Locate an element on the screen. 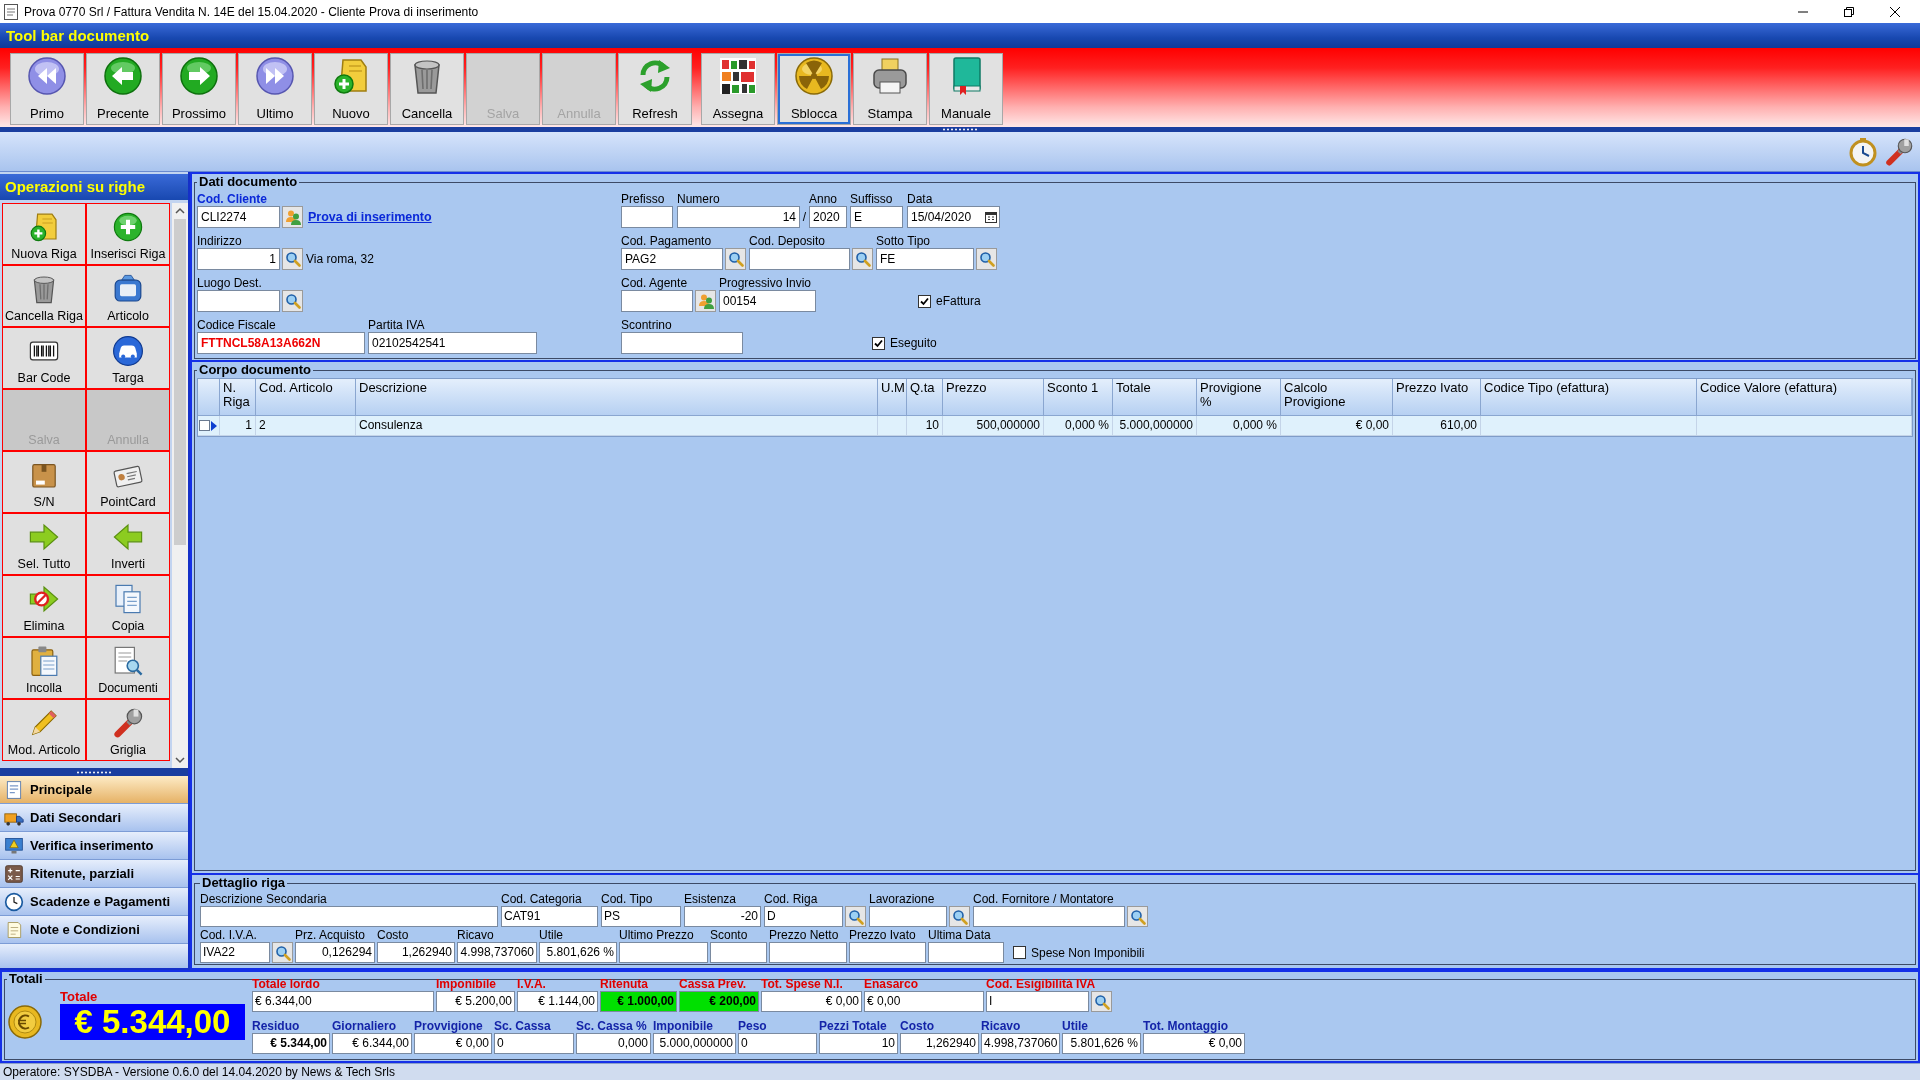 This screenshot has width=1920, height=1080. toolbar-button: Ultimo is located at coordinates (275, 89).